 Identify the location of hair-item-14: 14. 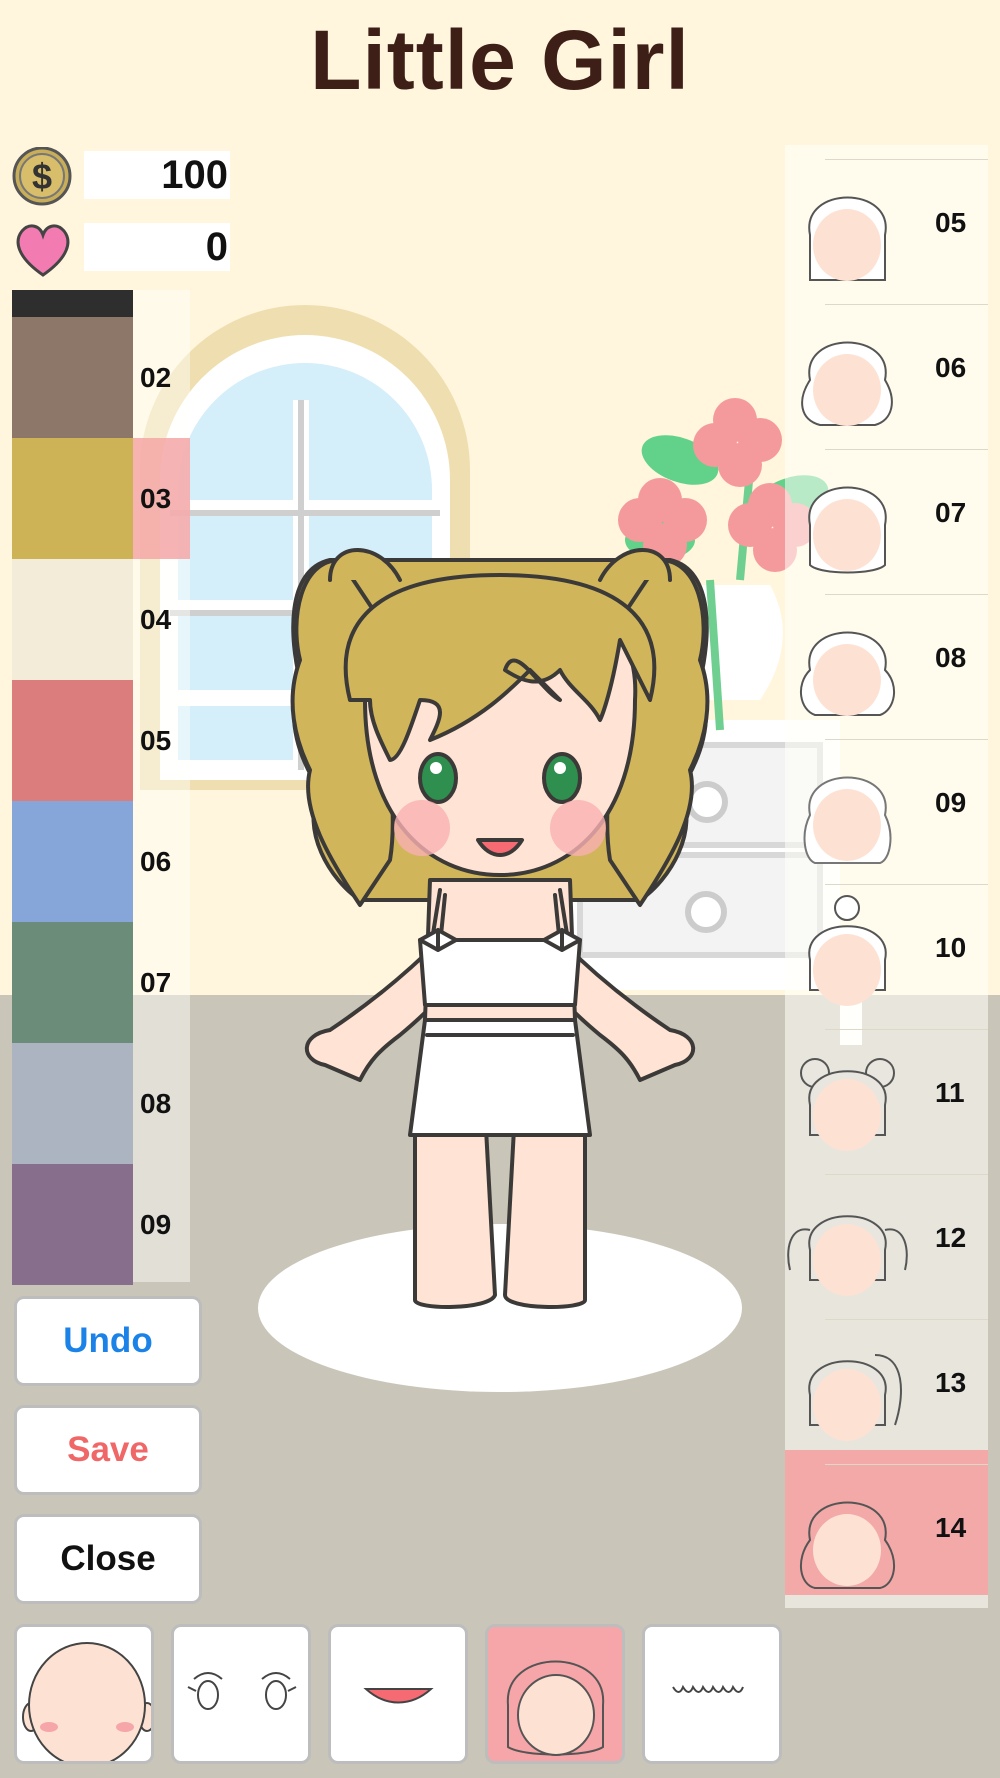
(886, 1522).